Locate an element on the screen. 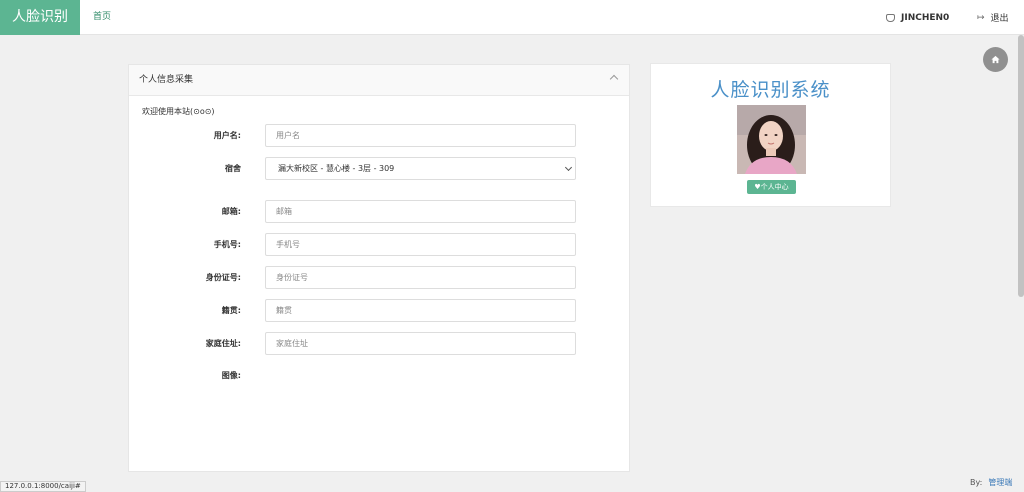 The image size is (1024, 492). hometown-input is located at coordinates (420, 310).